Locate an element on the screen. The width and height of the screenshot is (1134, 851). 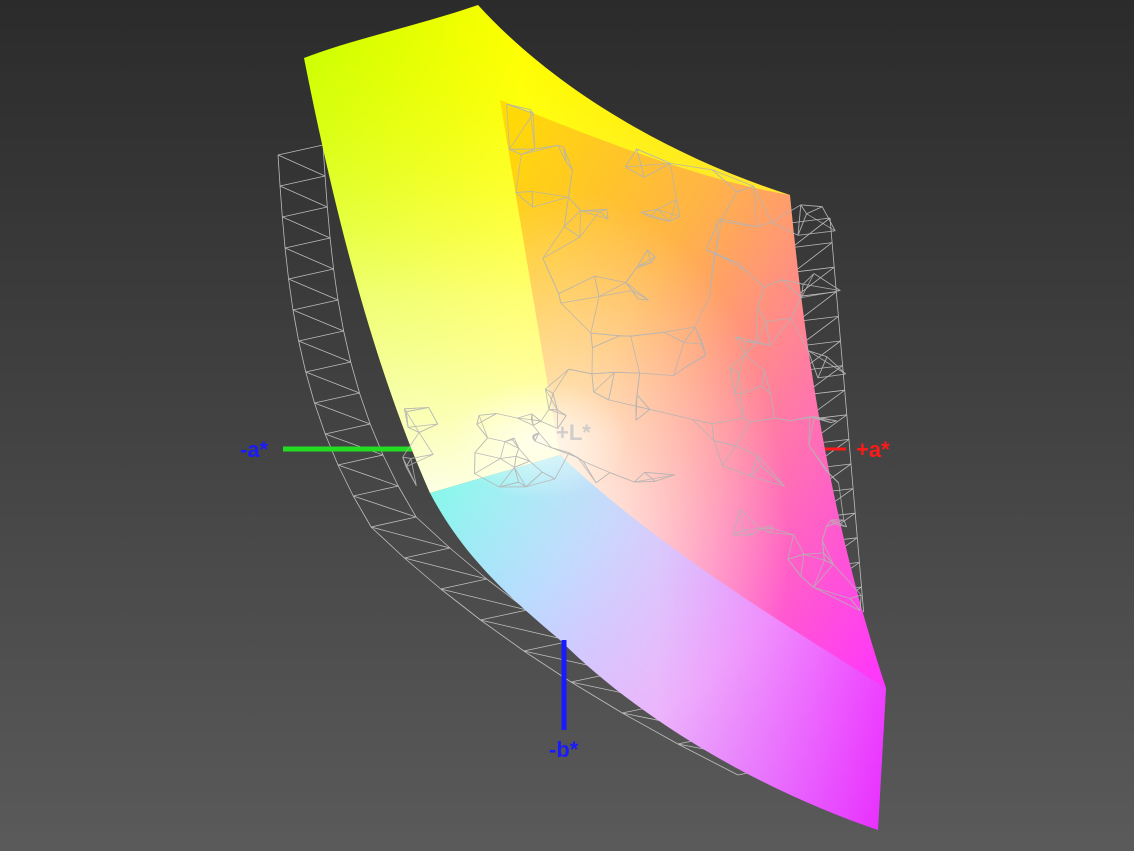
axis-label-plus-a: +a* is located at coordinates (873, 449).